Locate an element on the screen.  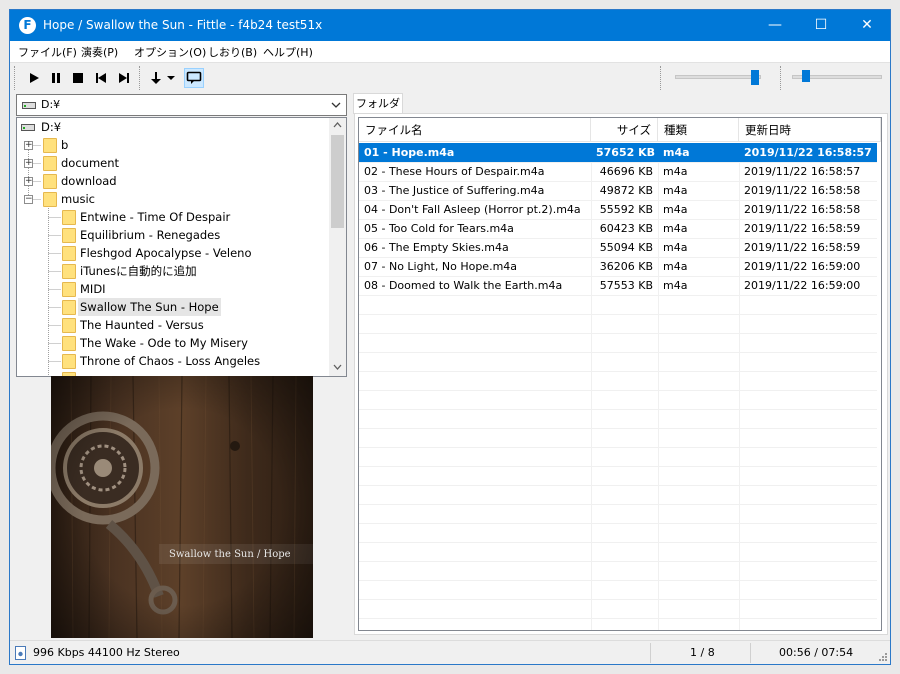
column-header-type: 種類 is located at coordinates (698, 130).